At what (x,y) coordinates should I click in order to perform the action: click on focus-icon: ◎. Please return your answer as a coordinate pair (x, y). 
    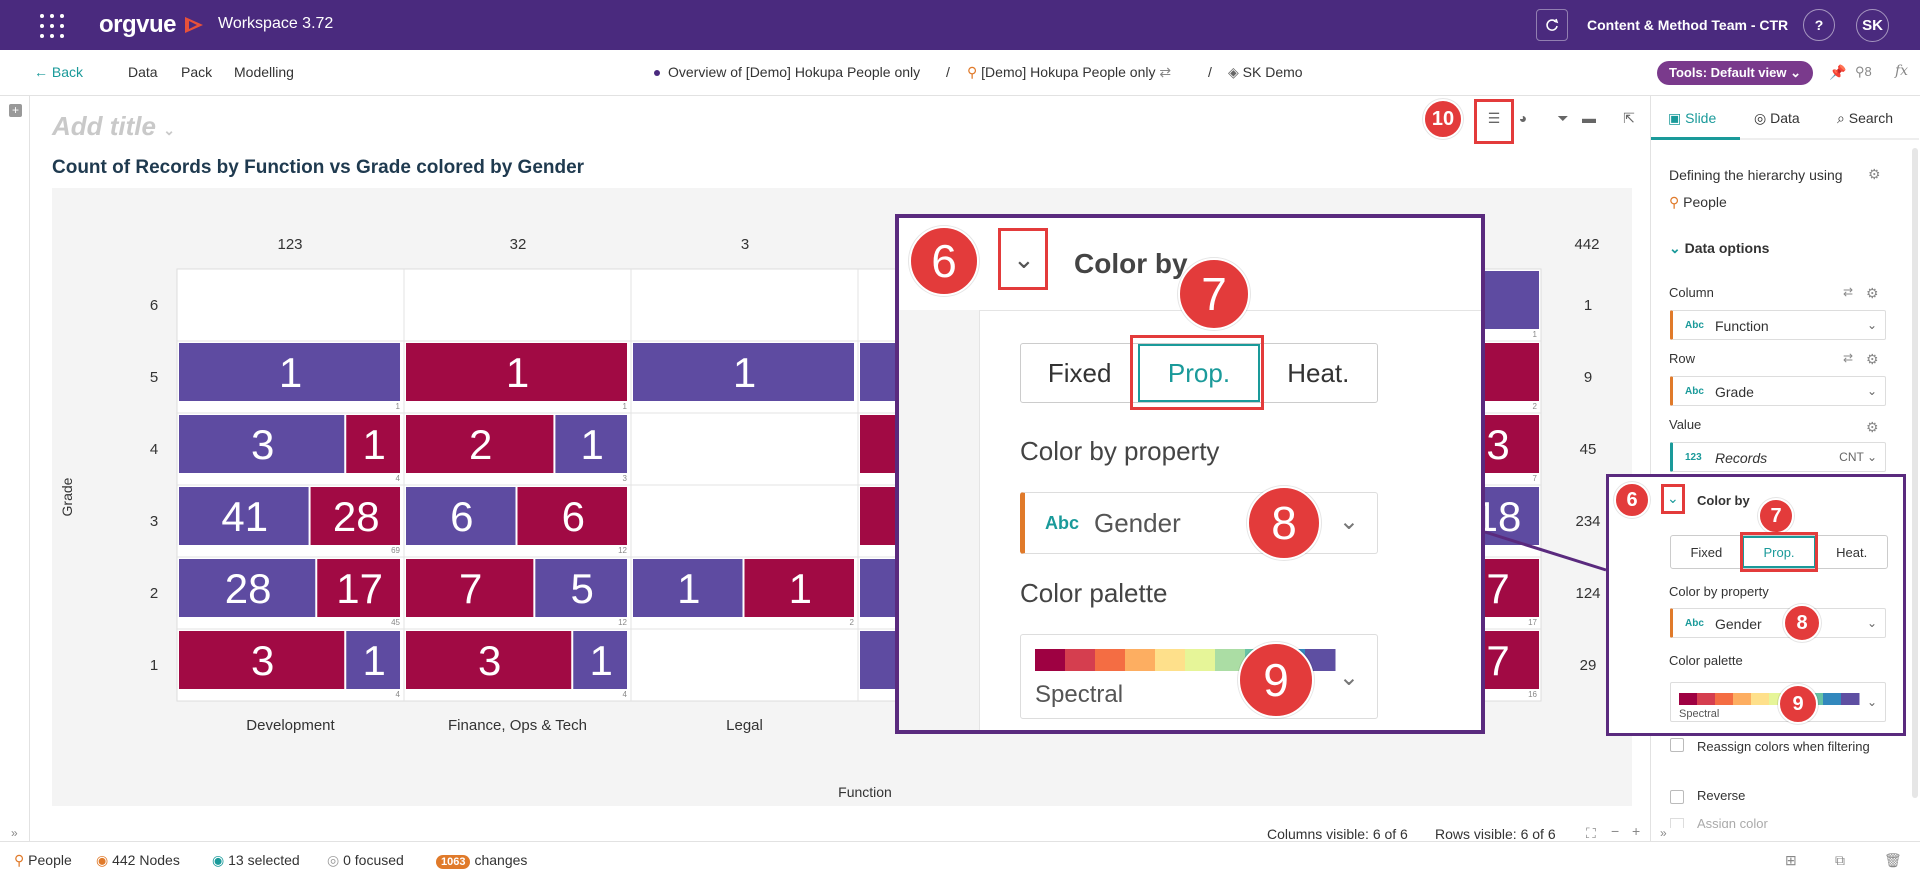
    Looking at the image, I should click on (335, 860).